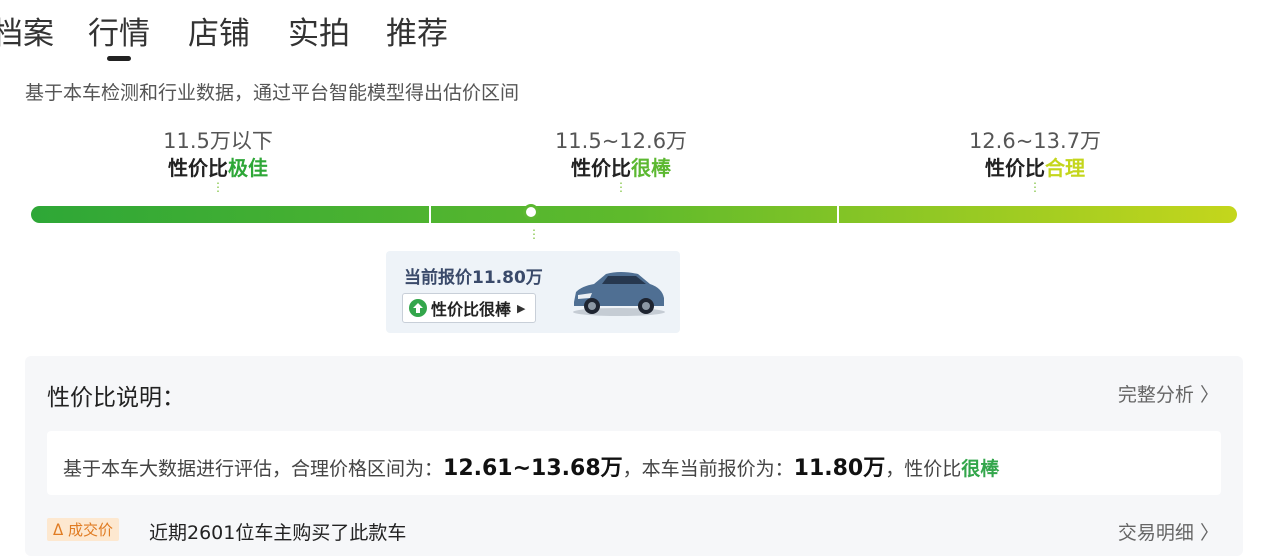 The image size is (1268, 556). Describe the element at coordinates (634, 214) in the screenshot. I see `price-range-bar` at that location.